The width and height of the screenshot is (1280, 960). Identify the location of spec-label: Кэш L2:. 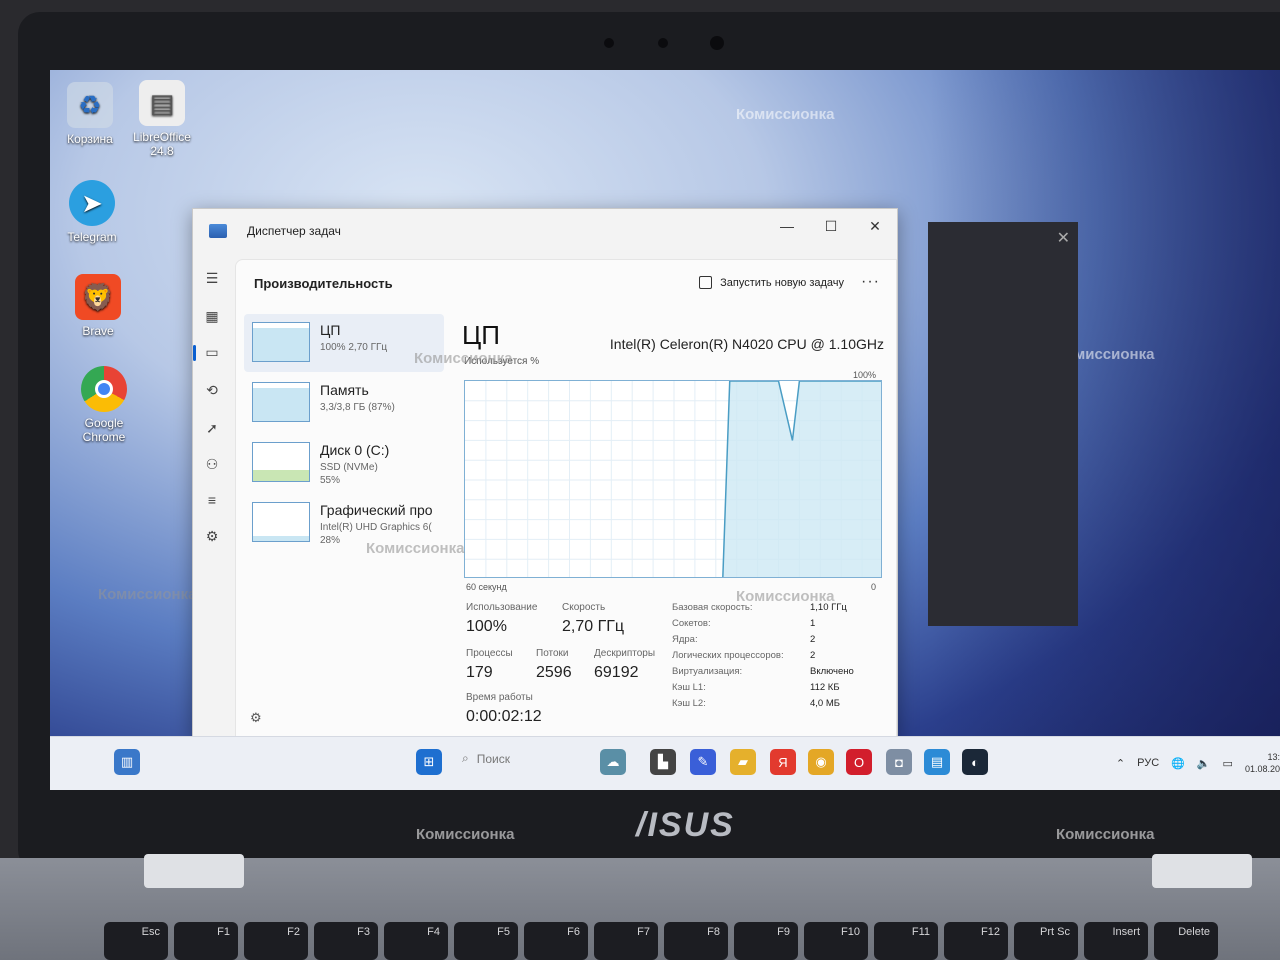
(689, 703).